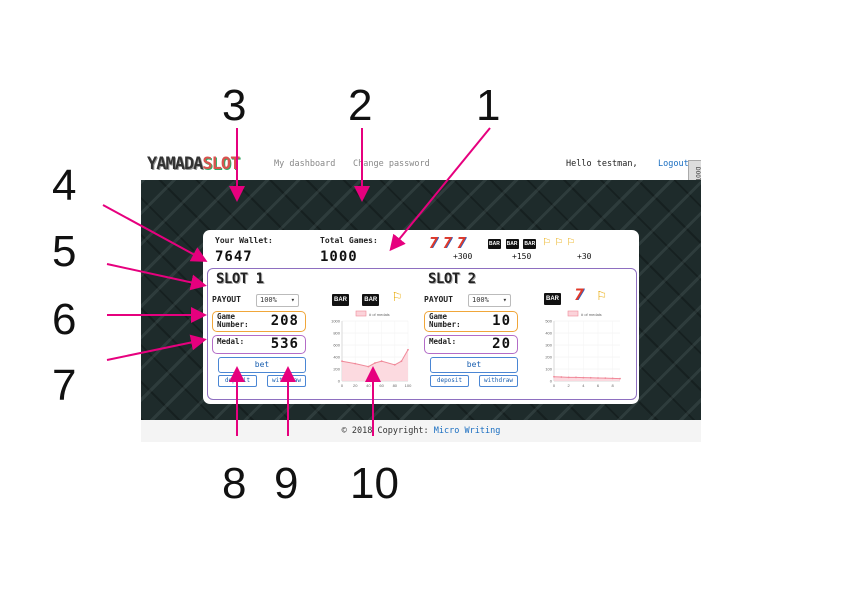  Describe the element at coordinates (474, 365) in the screenshot. I see `slot2-bet-button: bet` at that location.